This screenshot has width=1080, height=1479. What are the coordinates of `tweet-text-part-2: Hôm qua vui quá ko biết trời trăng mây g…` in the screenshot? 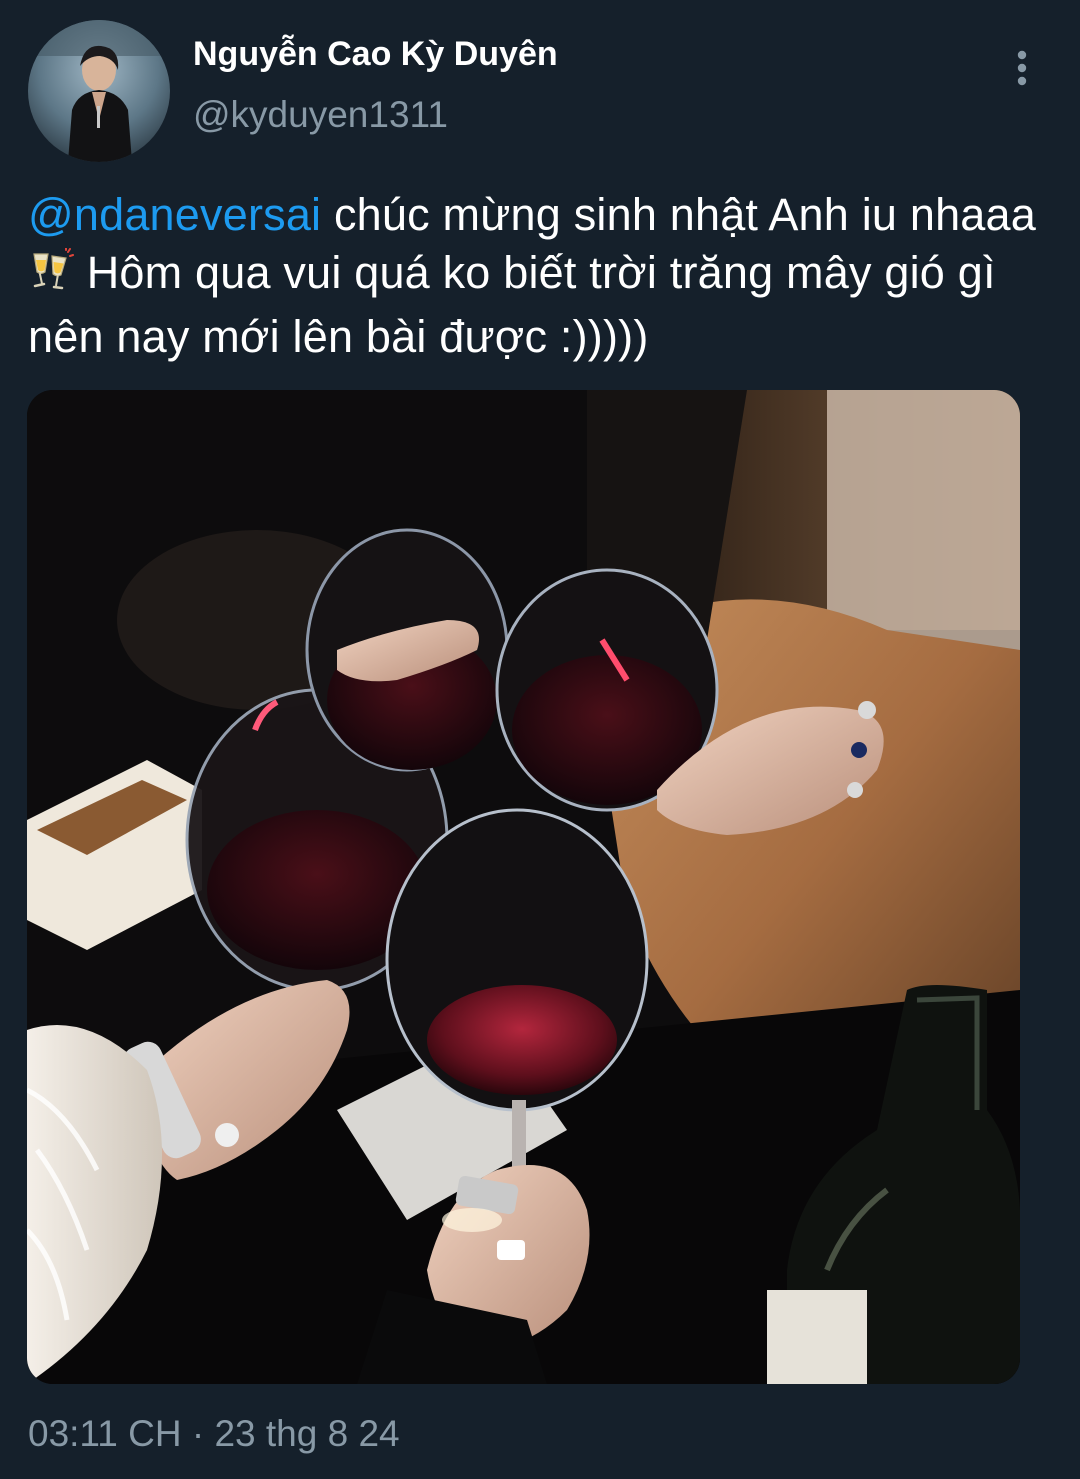 It's located at (512, 304).